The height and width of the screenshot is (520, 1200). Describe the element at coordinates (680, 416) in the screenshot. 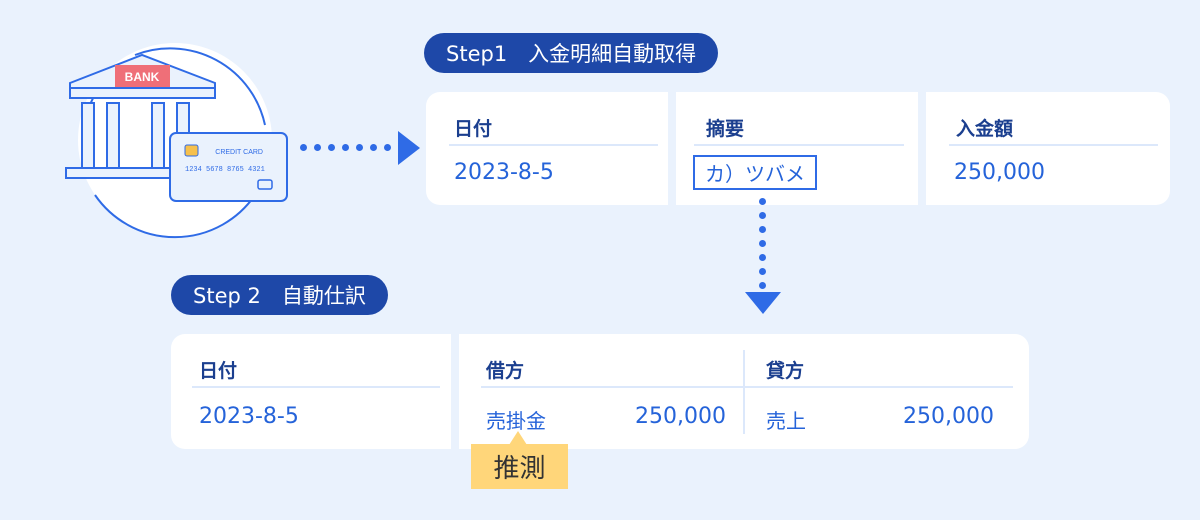

I see `debit-amount: 250,000` at that location.